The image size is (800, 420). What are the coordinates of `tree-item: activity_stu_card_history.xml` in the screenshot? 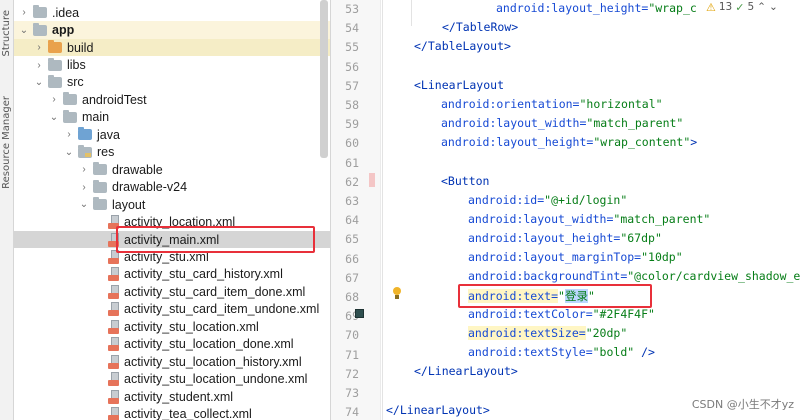 It's located at (172, 274).